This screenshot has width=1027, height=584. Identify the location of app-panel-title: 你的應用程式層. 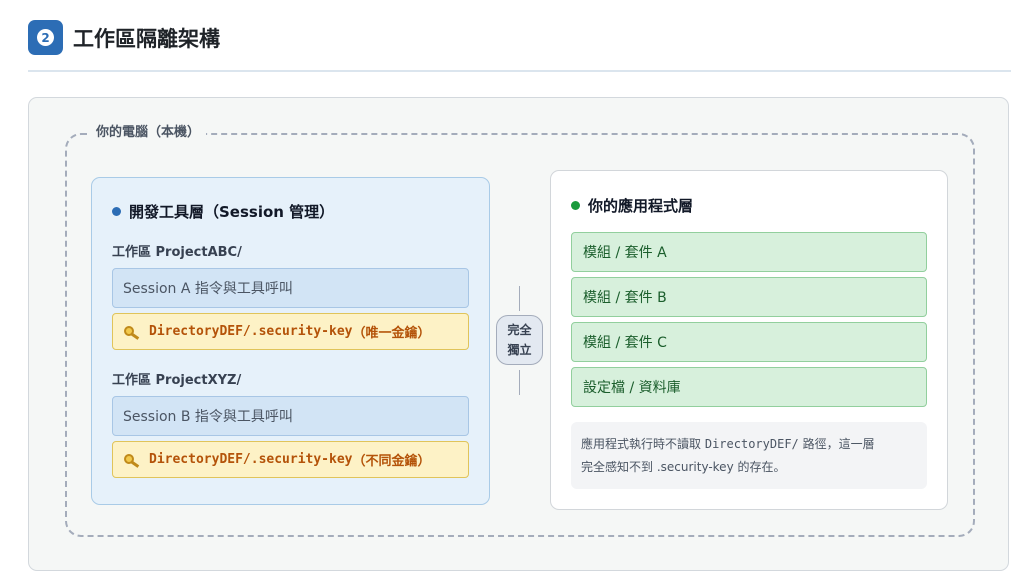
(632, 205).